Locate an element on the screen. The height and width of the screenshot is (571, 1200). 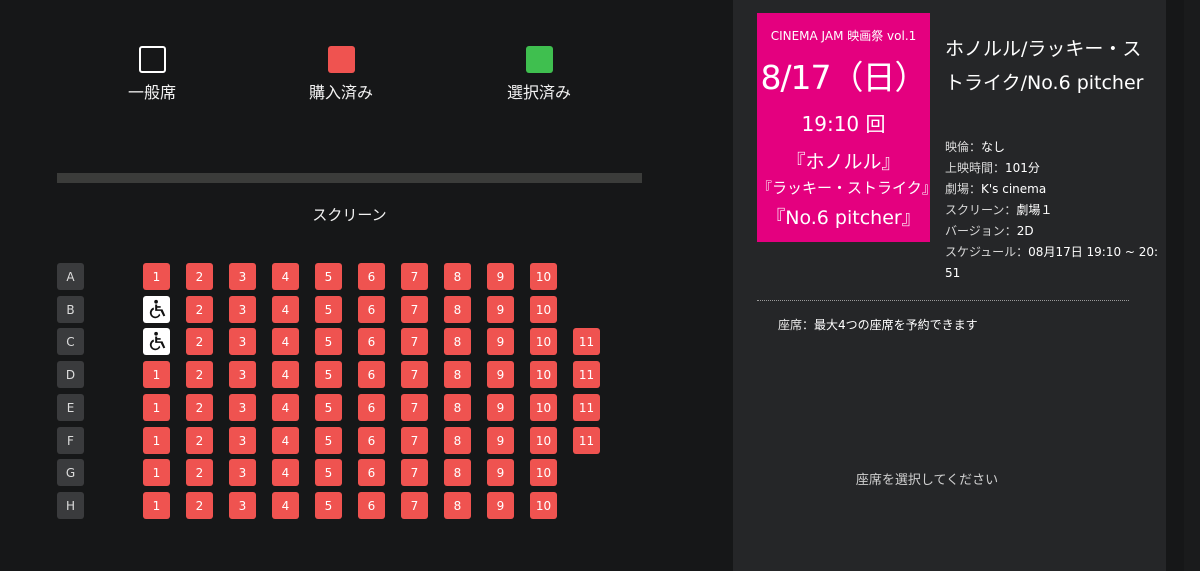
seat-b-4: 4 is located at coordinates (285, 309).